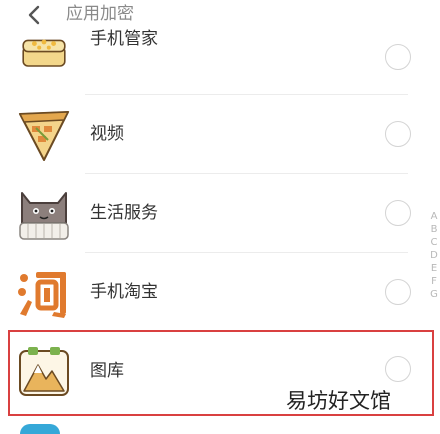  What do you see at coordinates (338, 401) in the screenshot?
I see `watermark-text: 易坊好文馆` at bounding box center [338, 401].